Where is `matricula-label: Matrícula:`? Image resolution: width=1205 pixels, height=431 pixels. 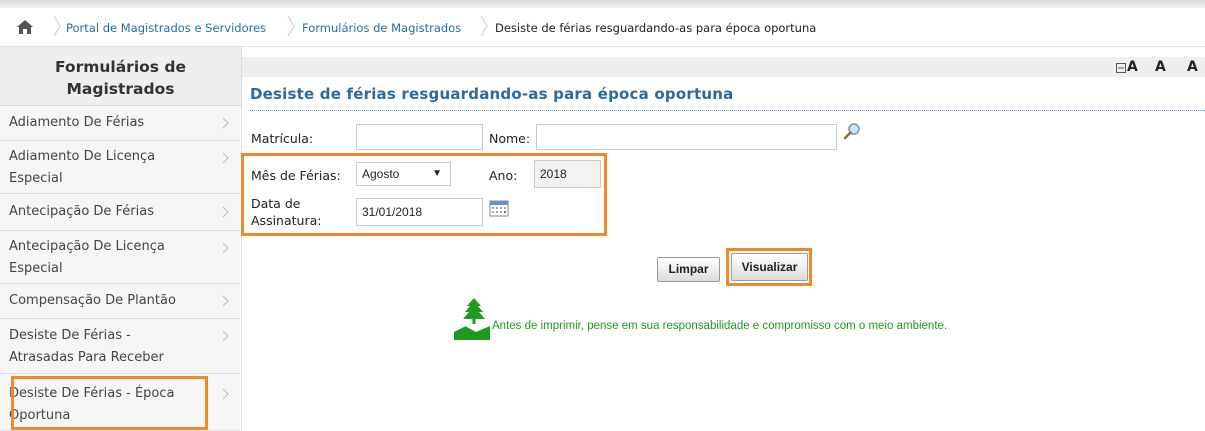
matricula-label: Matrícula: is located at coordinates (282, 138).